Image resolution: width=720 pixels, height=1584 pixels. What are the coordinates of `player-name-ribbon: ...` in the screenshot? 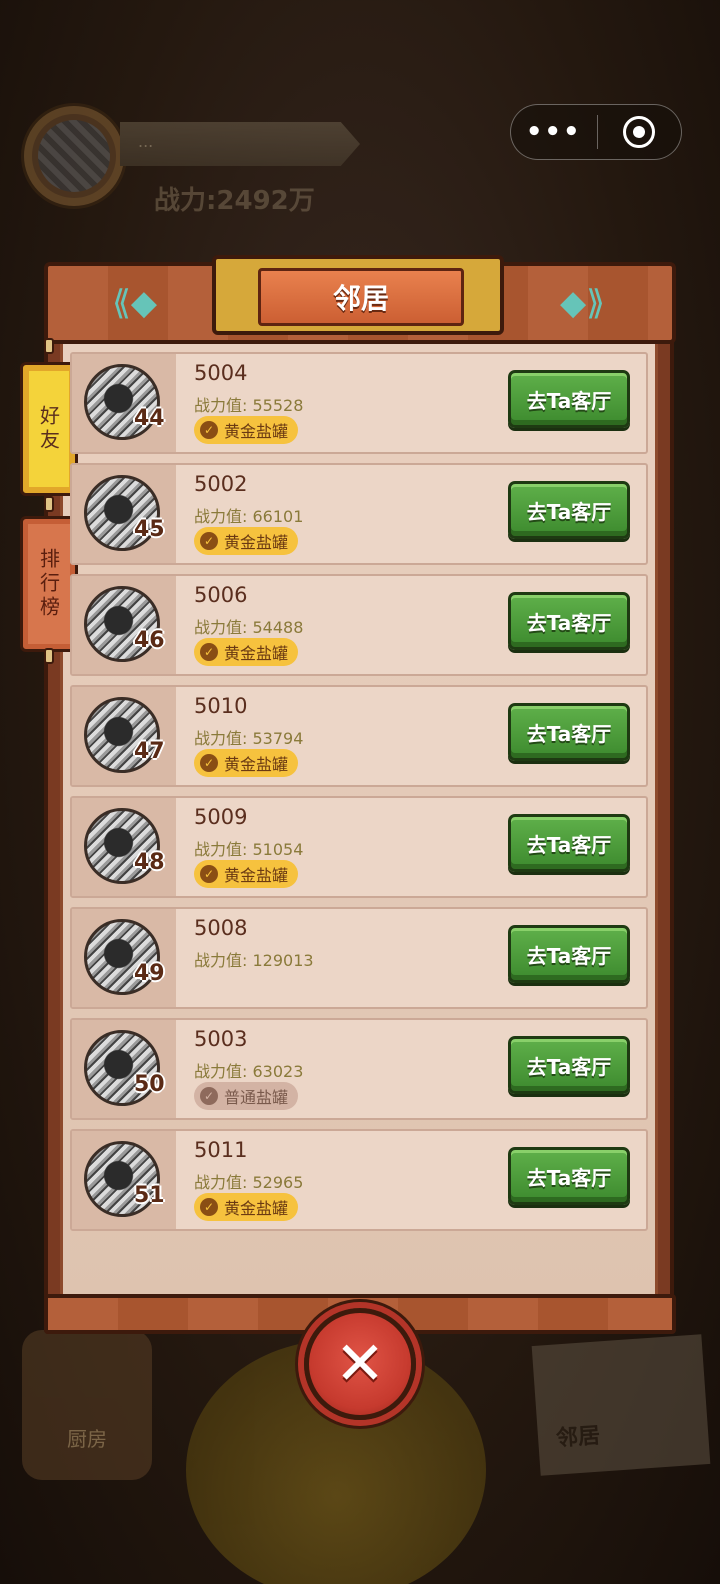 It's located at (240, 144).